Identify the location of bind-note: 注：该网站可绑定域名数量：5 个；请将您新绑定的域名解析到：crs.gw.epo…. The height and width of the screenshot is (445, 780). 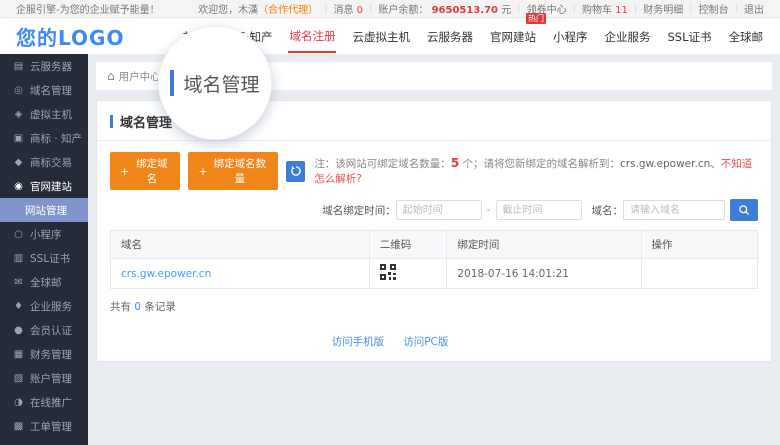
(533, 170).